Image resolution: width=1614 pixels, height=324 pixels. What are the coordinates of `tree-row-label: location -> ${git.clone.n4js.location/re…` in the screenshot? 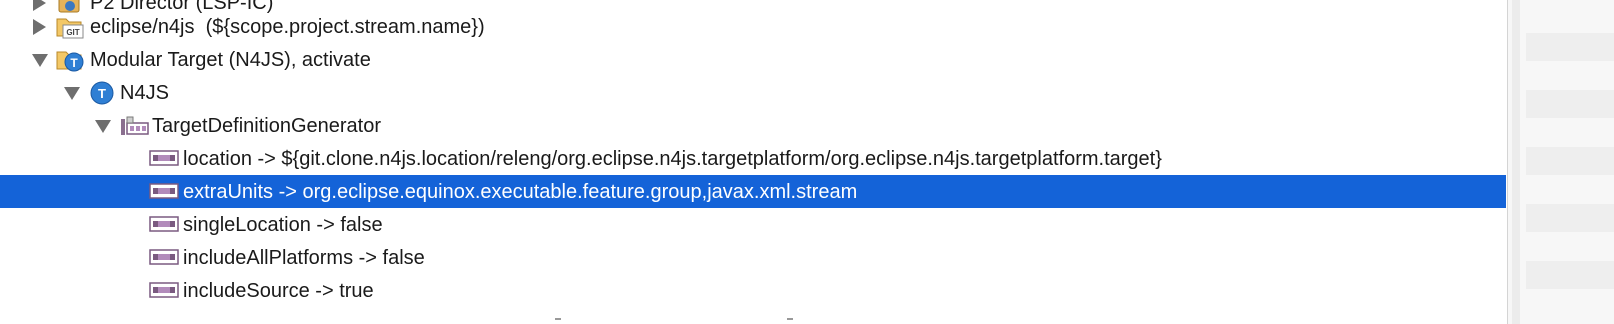 It's located at (672, 159).